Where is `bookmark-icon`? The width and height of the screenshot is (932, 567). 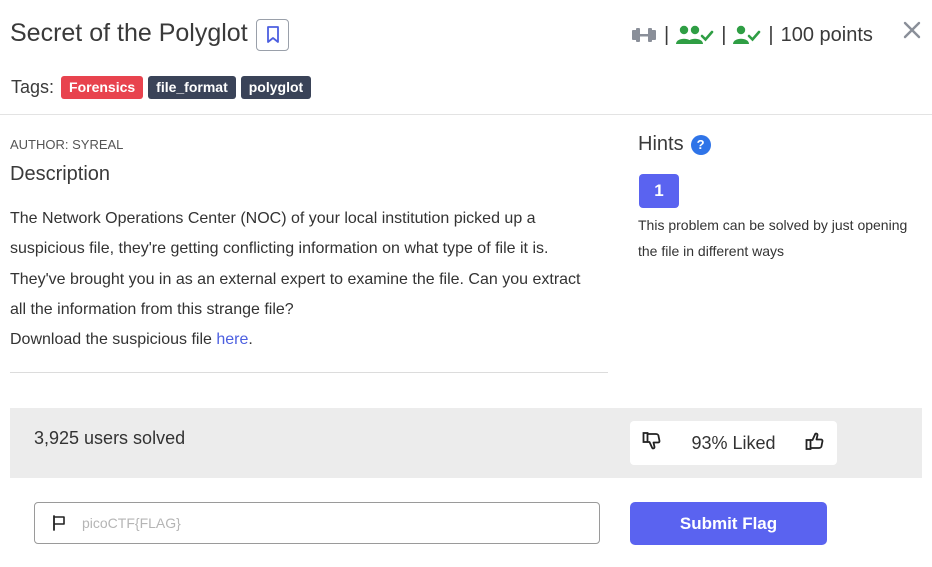
bookmark-icon is located at coordinates (272, 34).